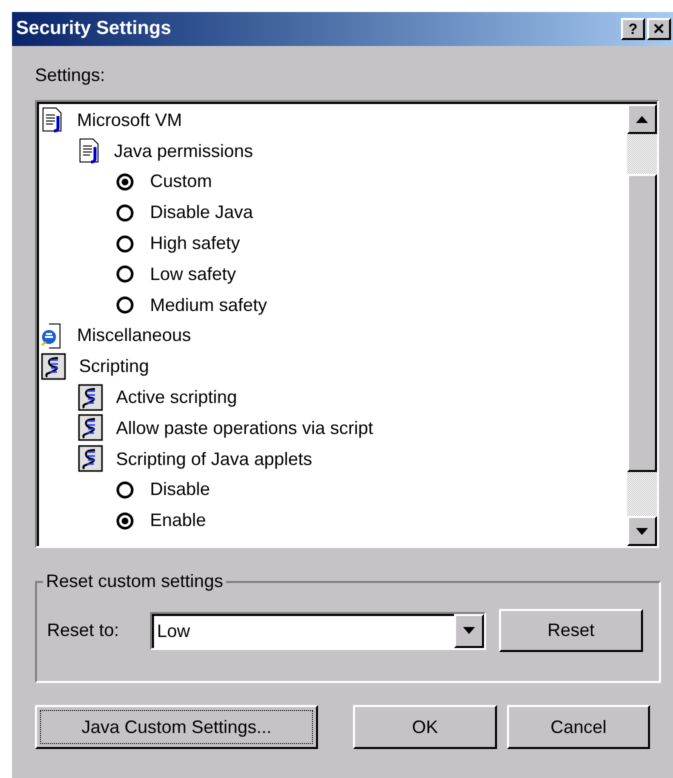 The height and width of the screenshot is (778, 673). Describe the element at coordinates (425, 727) in the screenshot. I see `ok-button: OK` at that location.